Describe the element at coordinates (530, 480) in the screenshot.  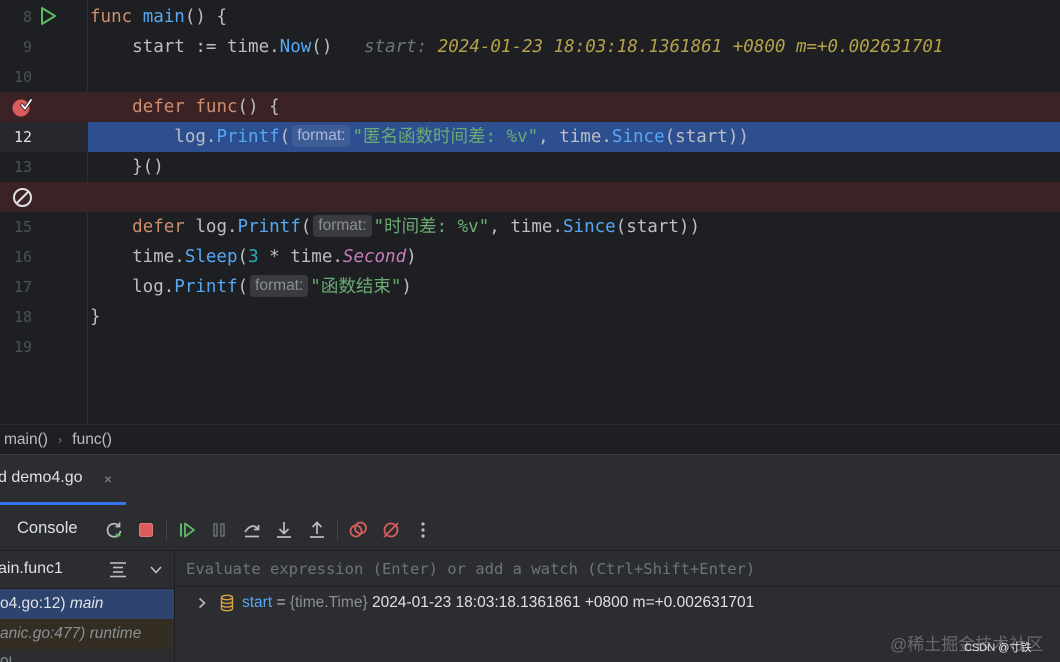
I see `debug-tab-bar: d demo4.go ×` at that location.